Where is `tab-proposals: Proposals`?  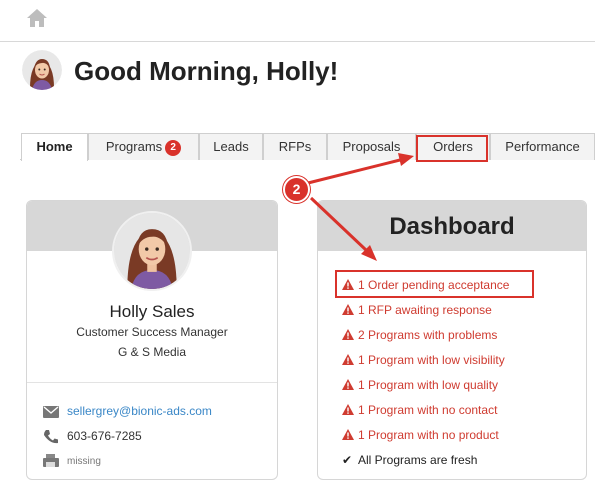
tab-proposals: Proposals is located at coordinates (371, 146).